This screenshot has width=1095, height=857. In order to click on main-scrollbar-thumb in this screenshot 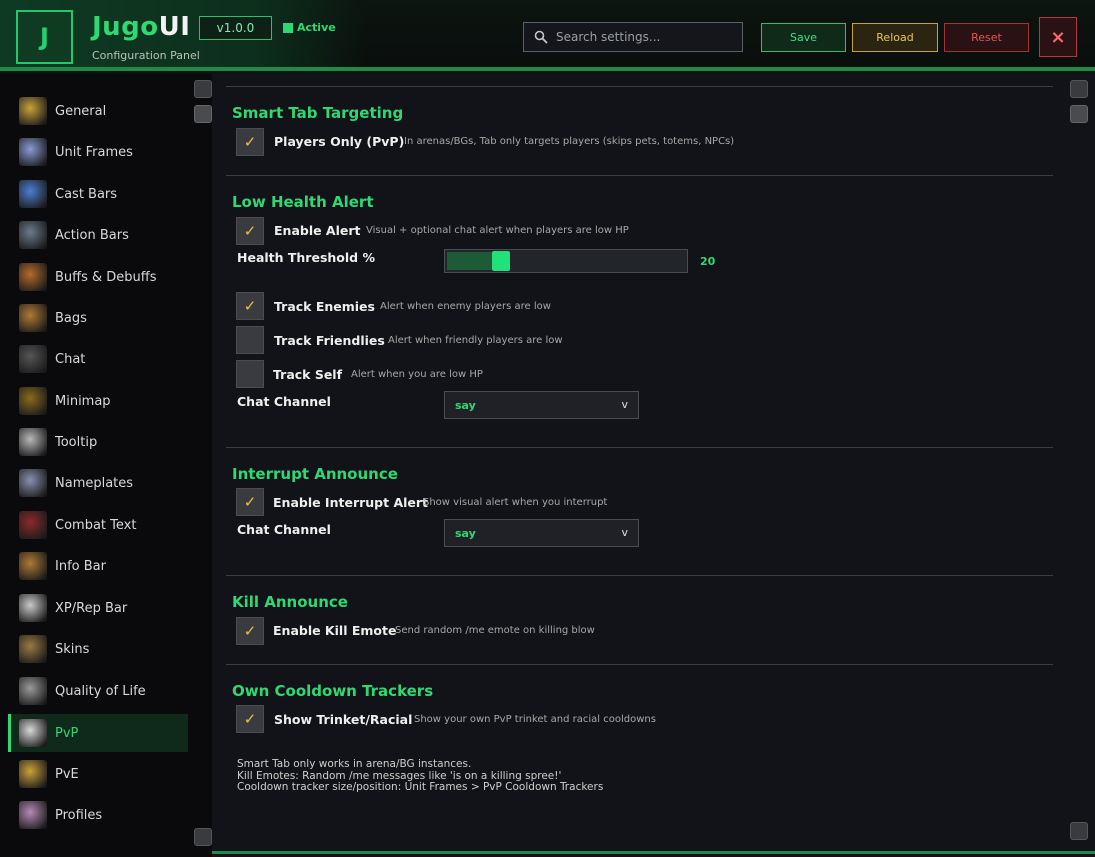, I will do `click(1079, 114)`.